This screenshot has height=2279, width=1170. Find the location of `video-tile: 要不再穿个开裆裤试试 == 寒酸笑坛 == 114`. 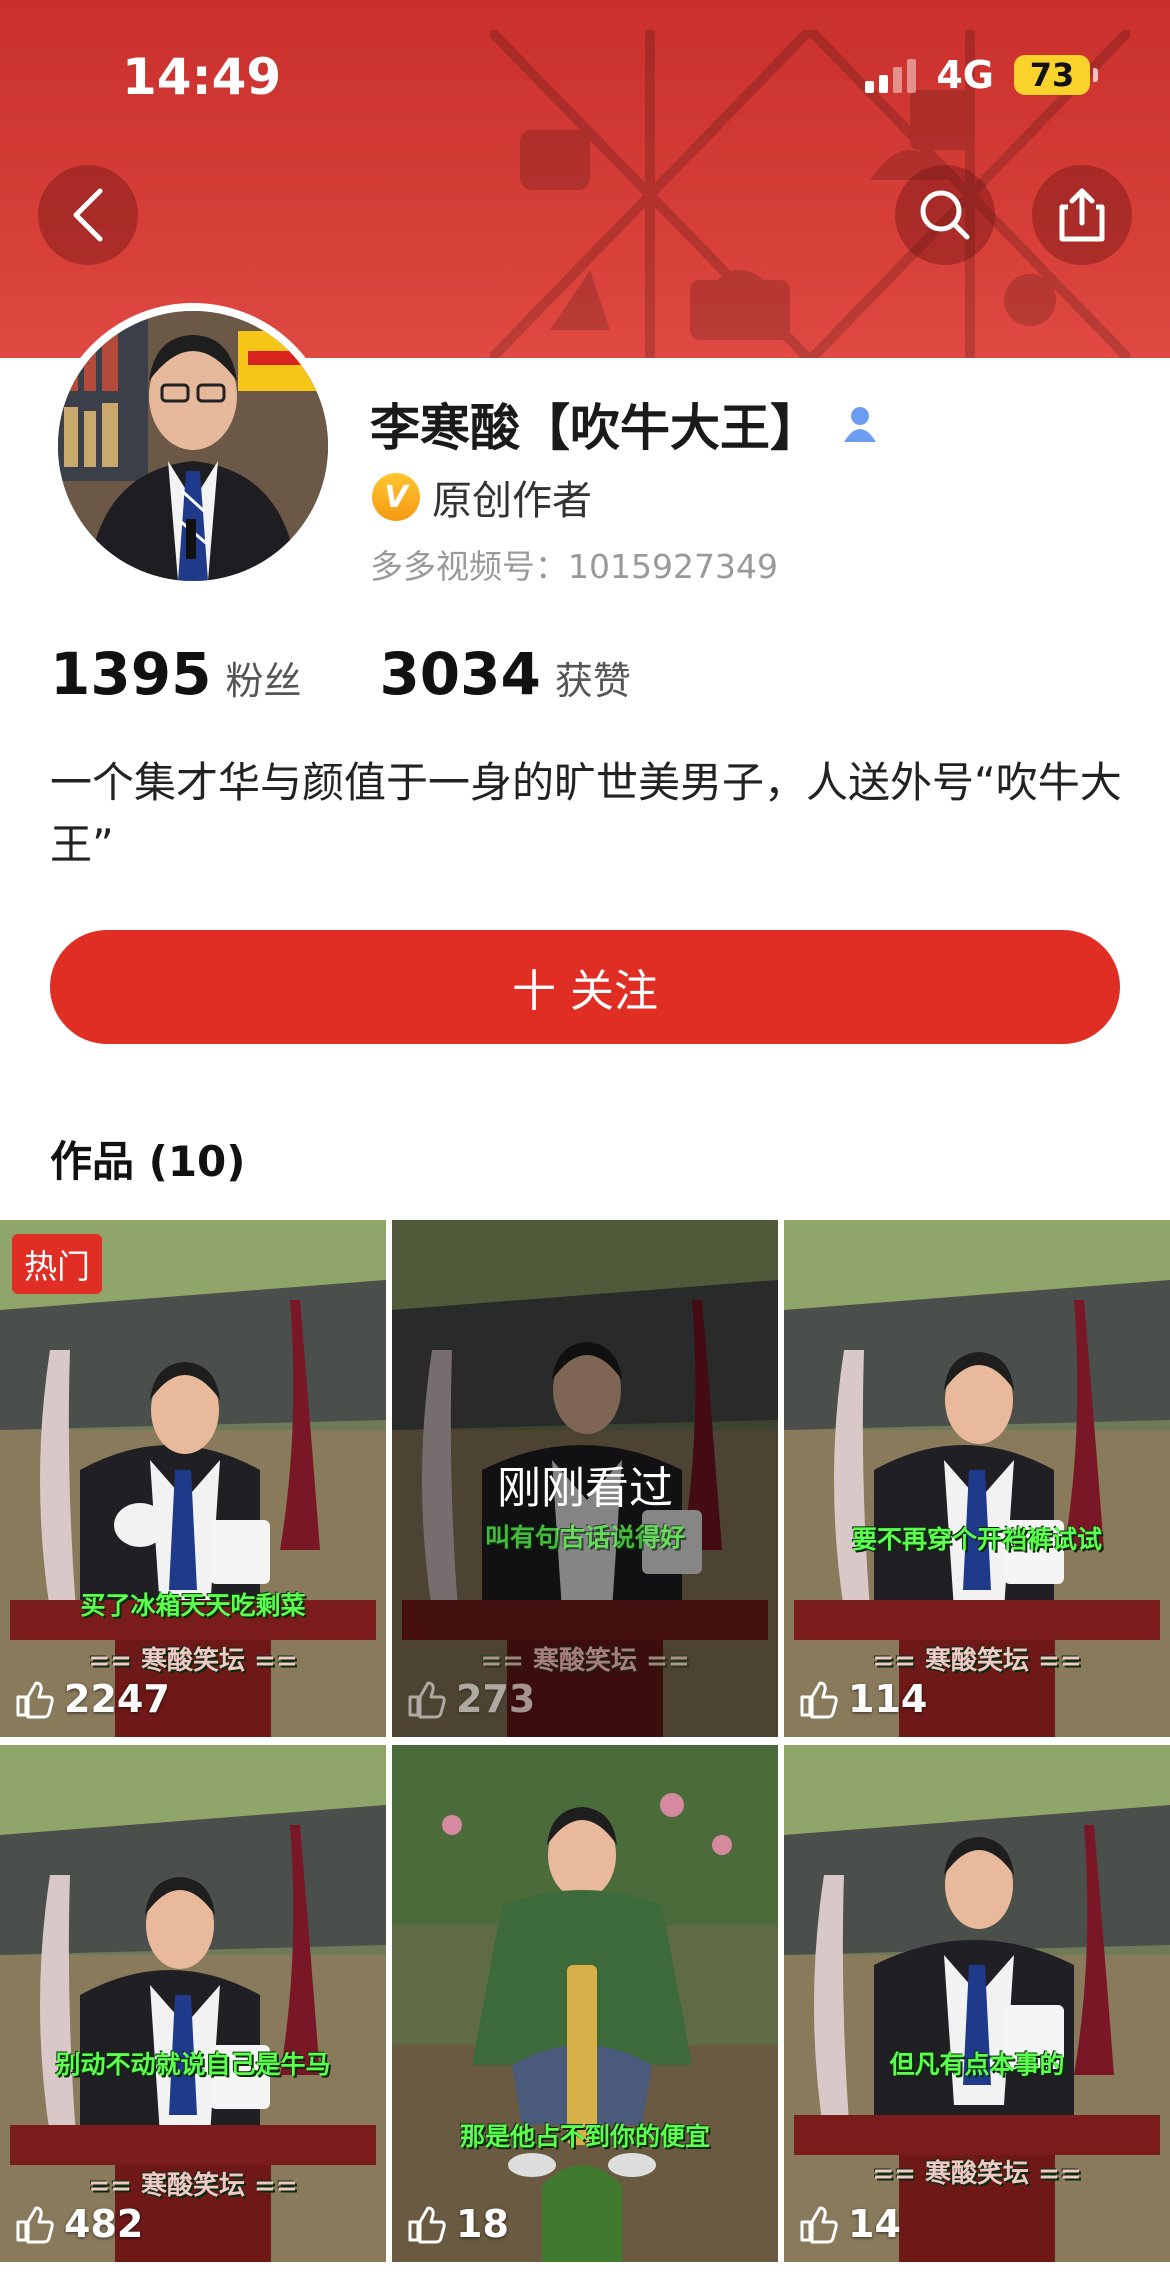

video-tile: 要不再穿个开裆裤试试 == 寒酸笑坛 == 114 is located at coordinates (977, 1478).